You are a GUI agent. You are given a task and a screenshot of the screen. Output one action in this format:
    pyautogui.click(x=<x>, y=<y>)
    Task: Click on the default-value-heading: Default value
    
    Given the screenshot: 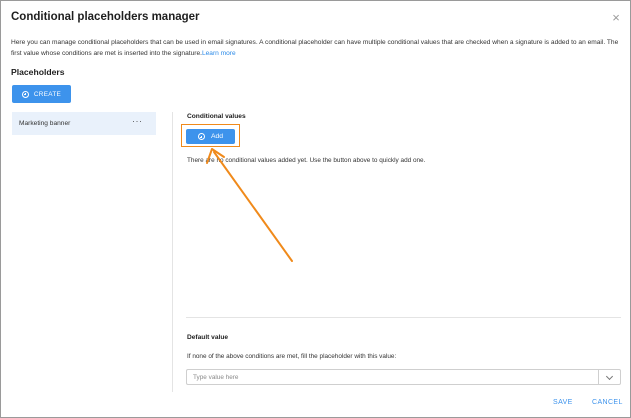 What is the action you would take?
    pyautogui.click(x=208, y=337)
    